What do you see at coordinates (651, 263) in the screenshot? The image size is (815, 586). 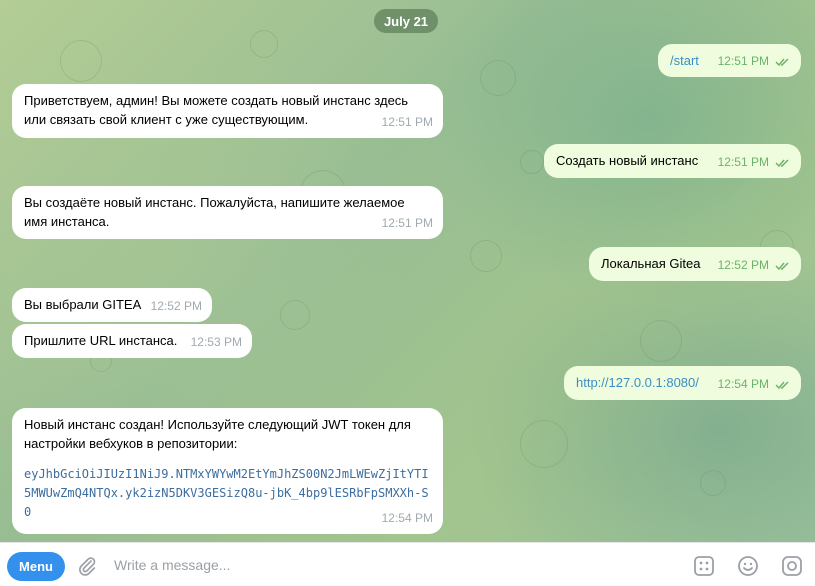 I see `message-text: Локальная Gitea` at bounding box center [651, 263].